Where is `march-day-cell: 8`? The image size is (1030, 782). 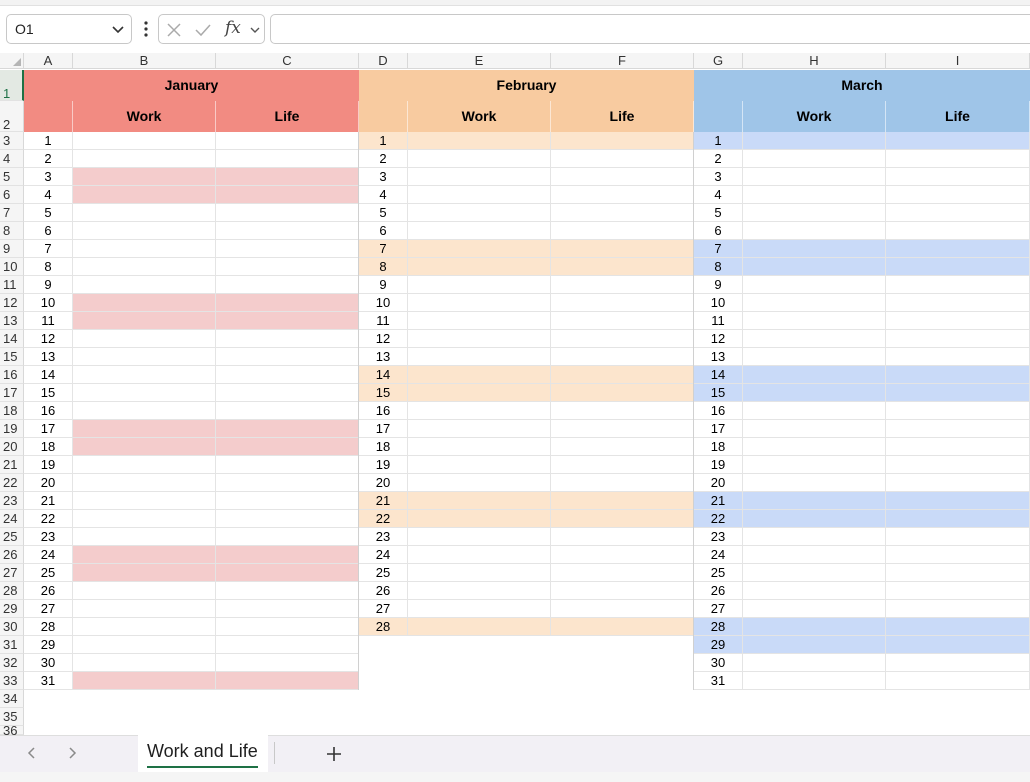
march-day-cell: 8 is located at coordinates (718, 267).